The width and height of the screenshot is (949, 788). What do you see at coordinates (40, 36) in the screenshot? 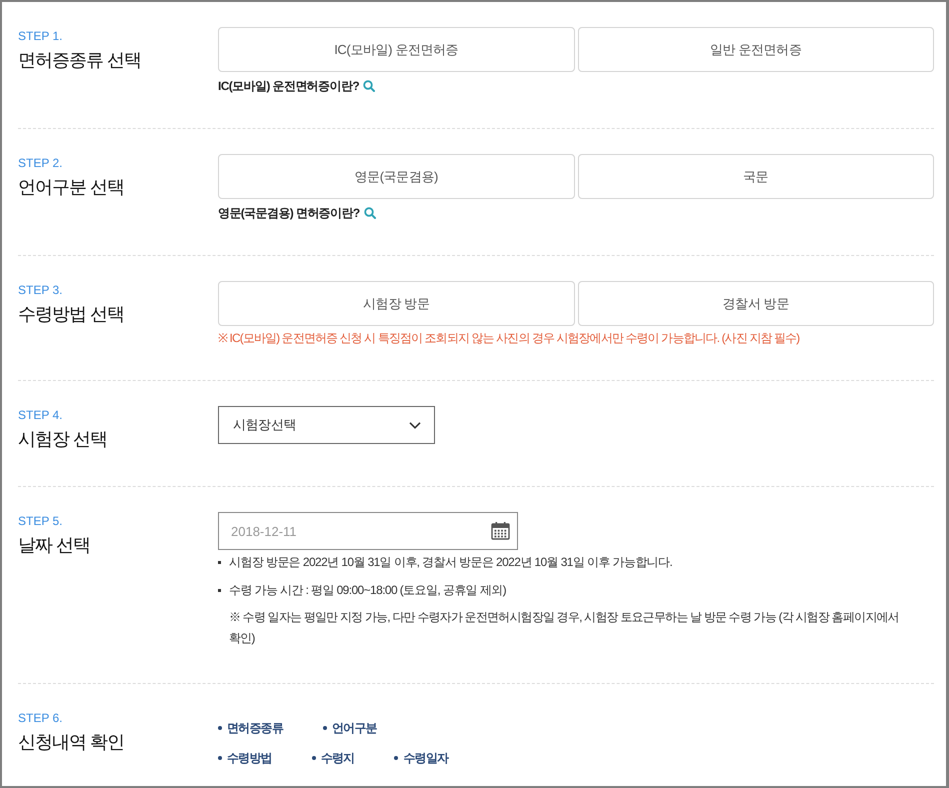
I see `step-label: STEP 1.` at bounding box center [40, 36].